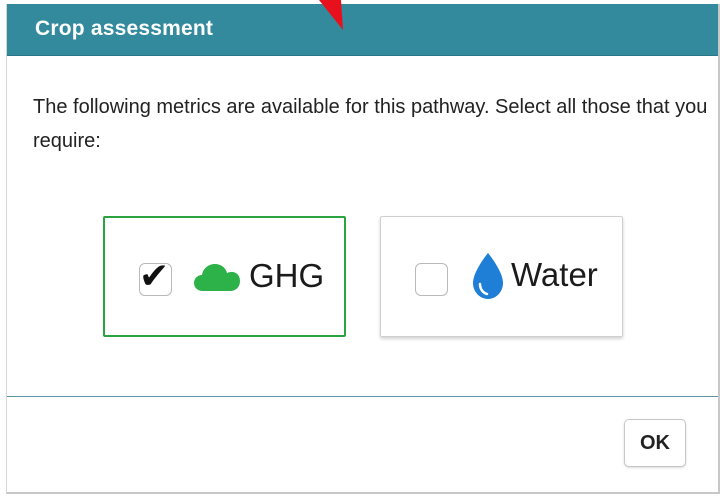 This screenshot has width=728, height=501. Describe the element at coordinates (362, 396) in the screenshot. I see `footer-divider` at that location.